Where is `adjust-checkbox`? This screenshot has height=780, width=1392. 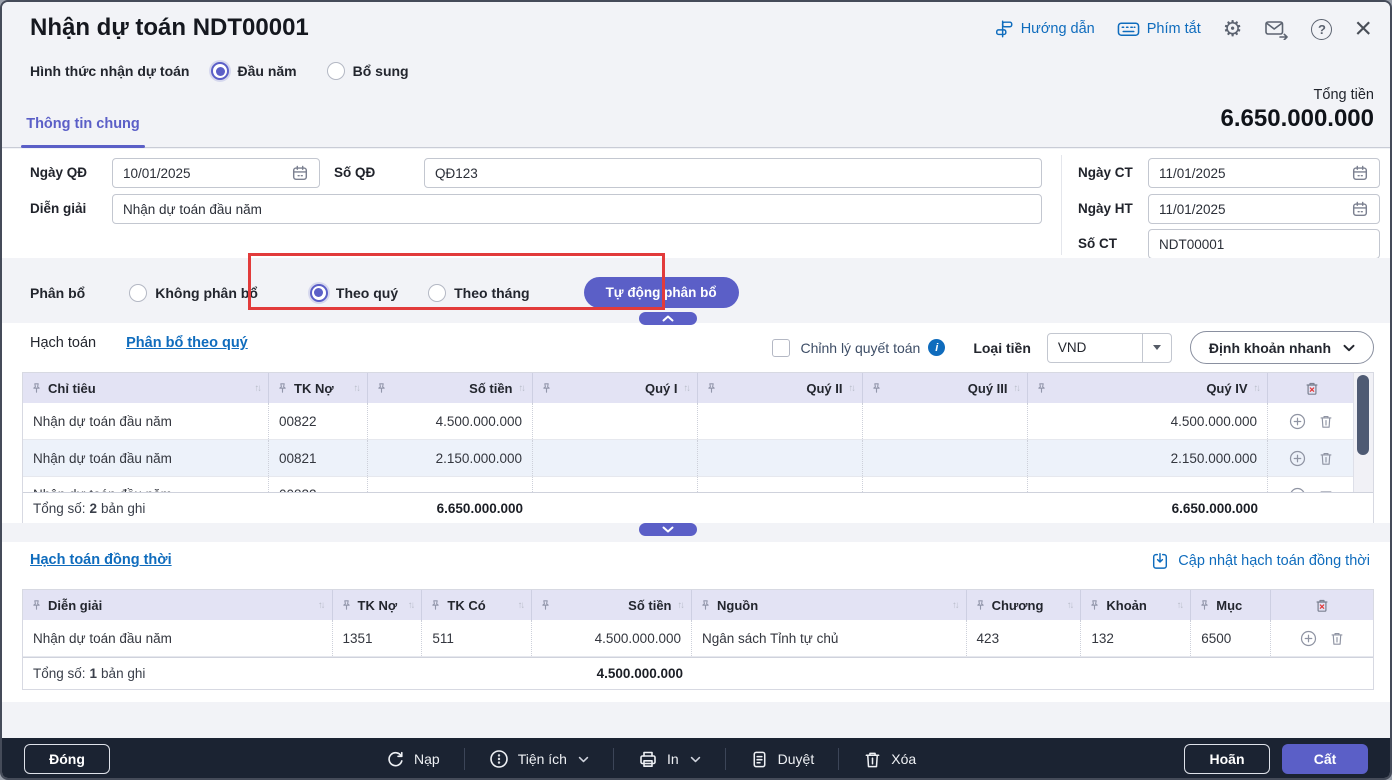
adjust-checkbox is located at coordinates (781, 347).